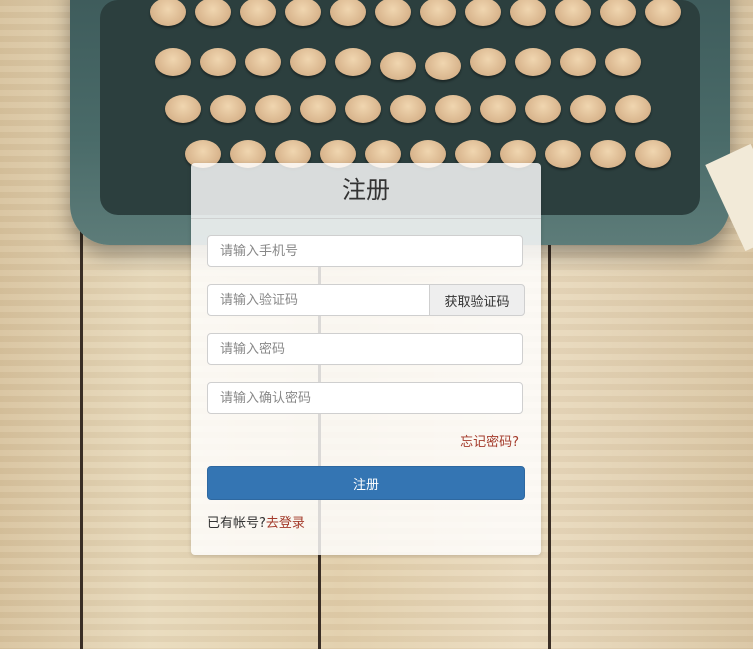 This screenshot has width=753, height=649. I want to click on password-input, so click(365, 349).